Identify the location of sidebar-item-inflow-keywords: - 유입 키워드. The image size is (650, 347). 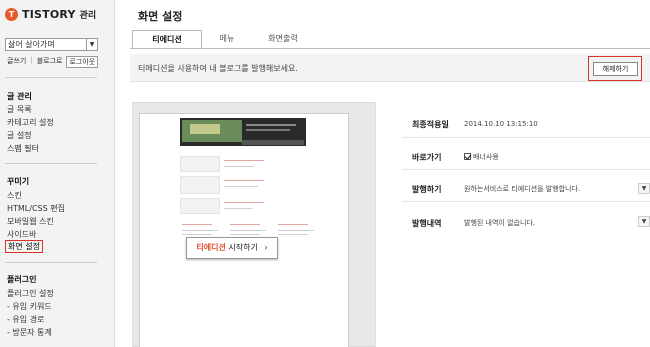
(29, 306).